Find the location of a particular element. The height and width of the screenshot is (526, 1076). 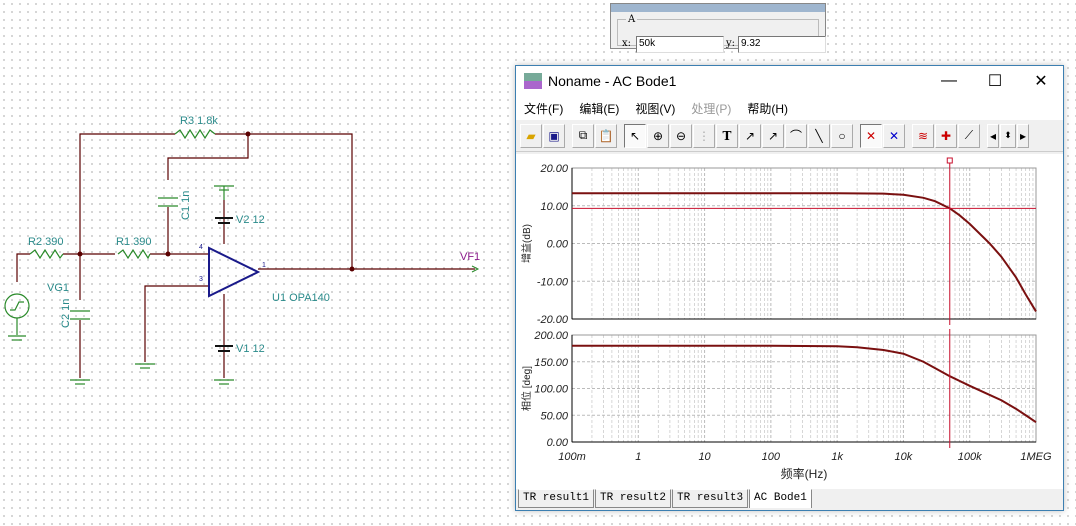

tab-tr-result3: TR result3 is located at coordinates (710, 498).